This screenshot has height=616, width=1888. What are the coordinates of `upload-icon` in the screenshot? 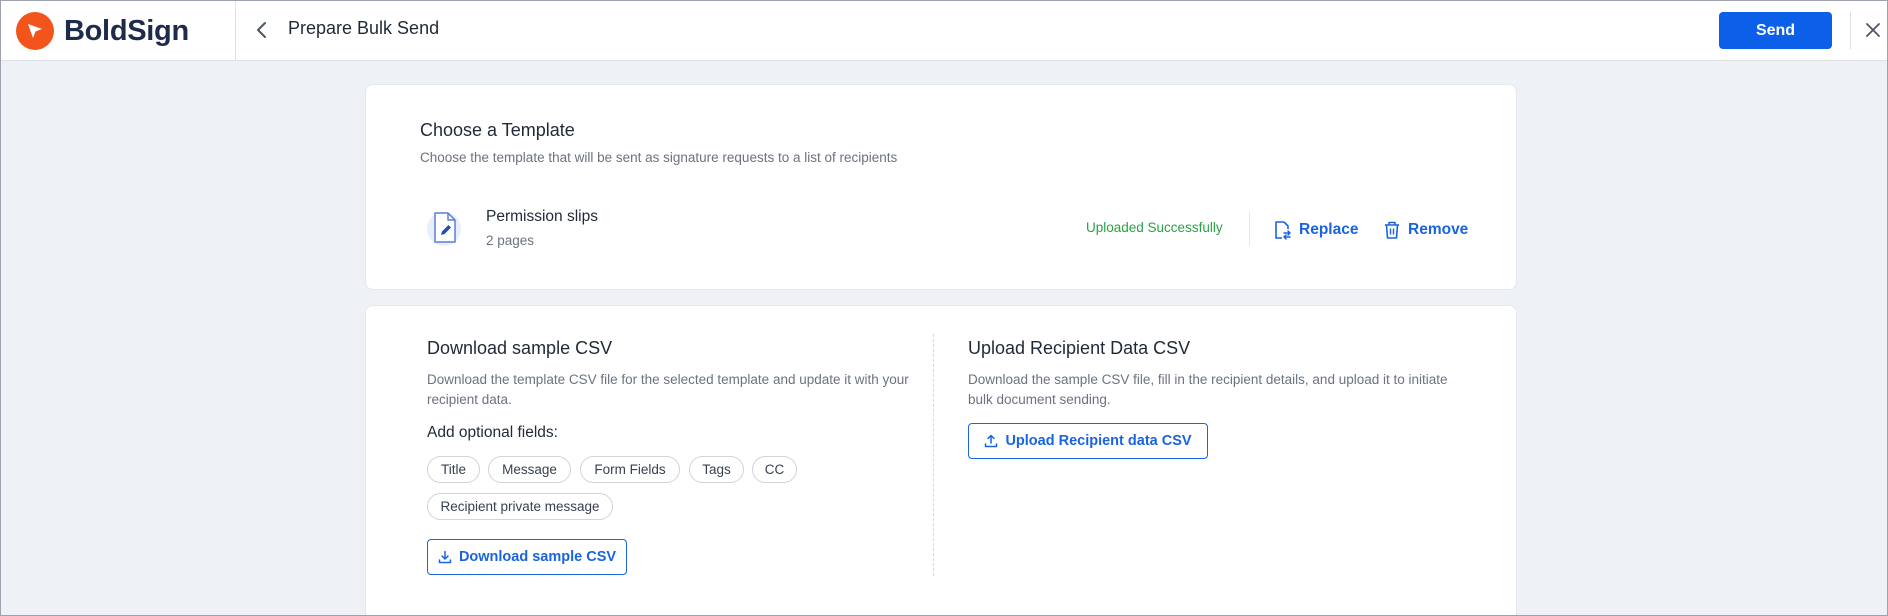 It's located at (991, 441).